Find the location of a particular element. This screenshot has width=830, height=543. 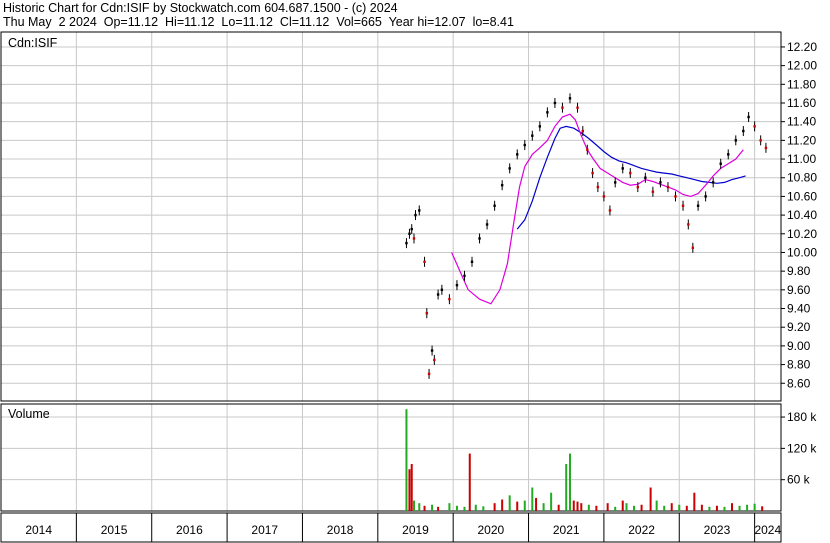

year-label: 2016 is located at coordinates (189, 530).